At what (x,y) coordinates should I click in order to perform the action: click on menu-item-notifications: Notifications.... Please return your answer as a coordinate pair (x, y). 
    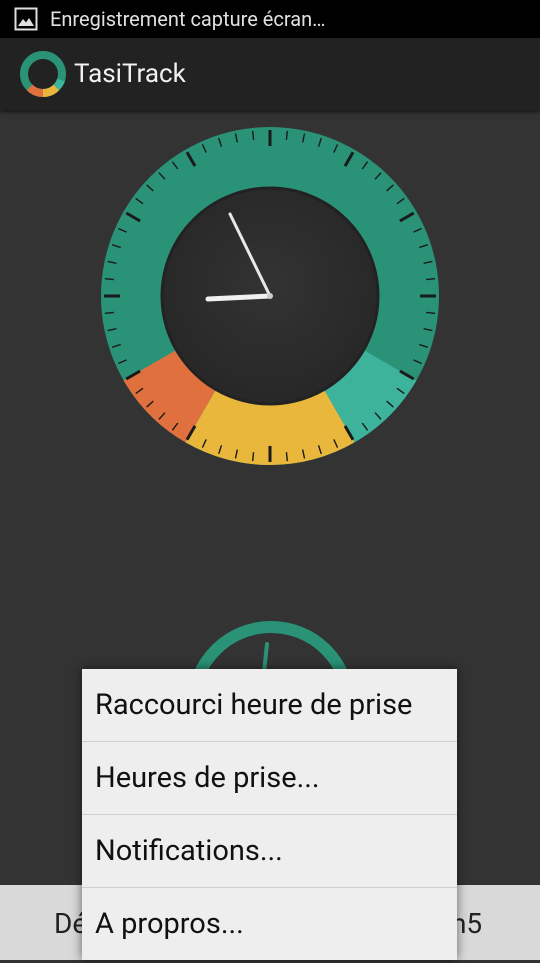
    Looking at the image, I should click on (269, 851).